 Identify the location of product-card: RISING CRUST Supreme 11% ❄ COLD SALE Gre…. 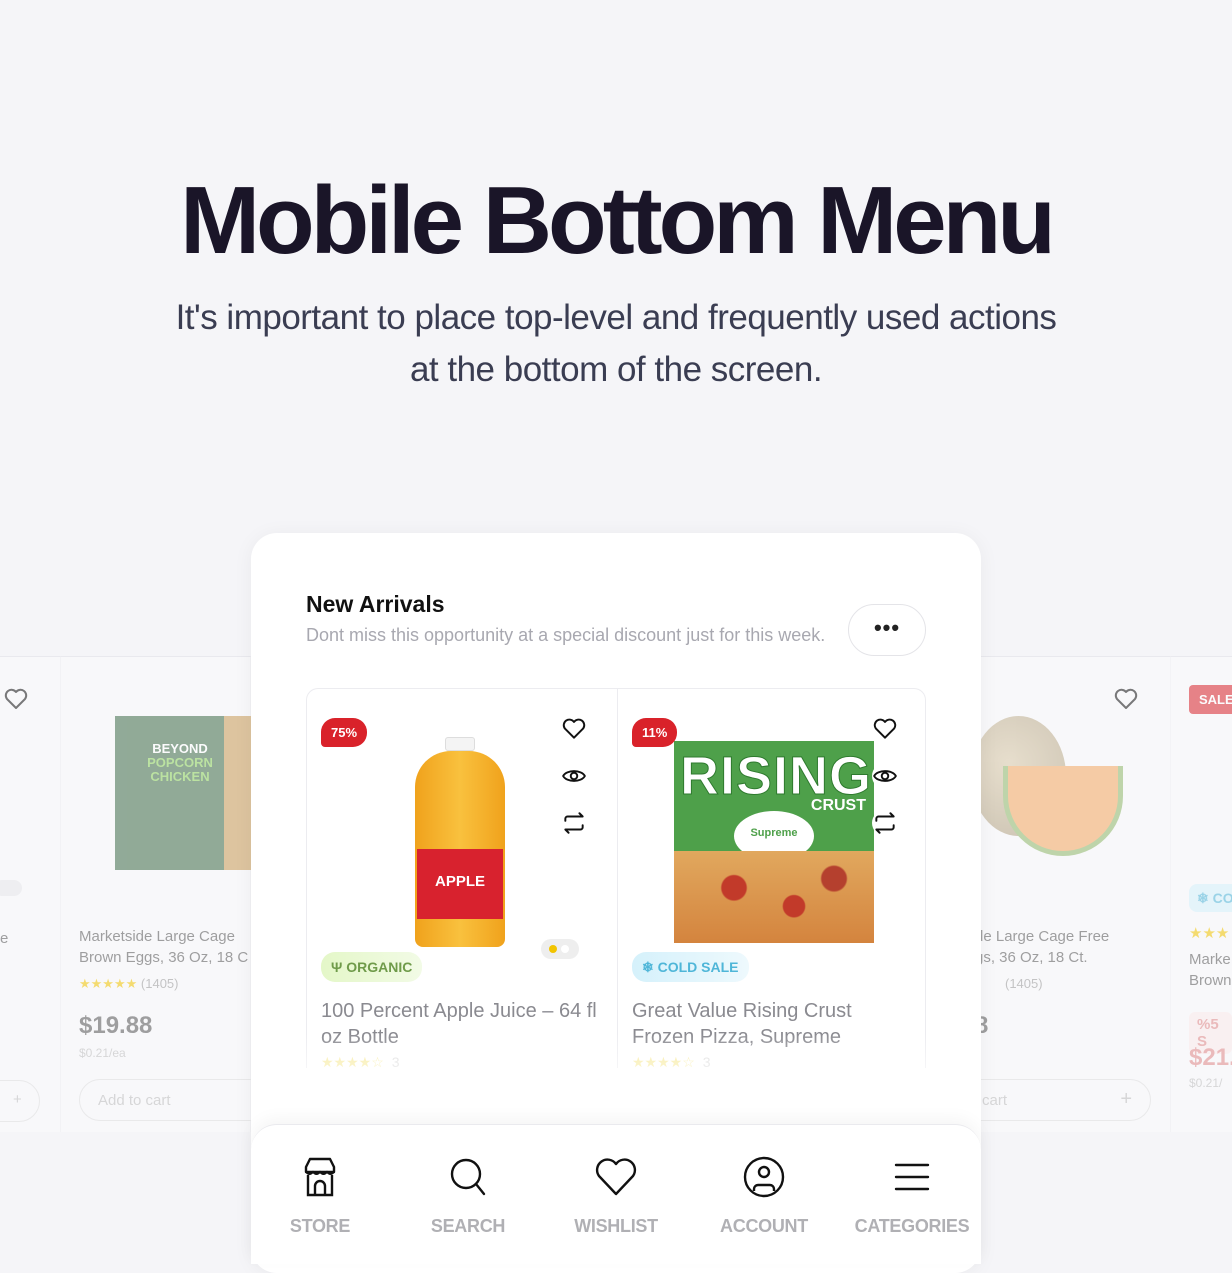
(771, 878).